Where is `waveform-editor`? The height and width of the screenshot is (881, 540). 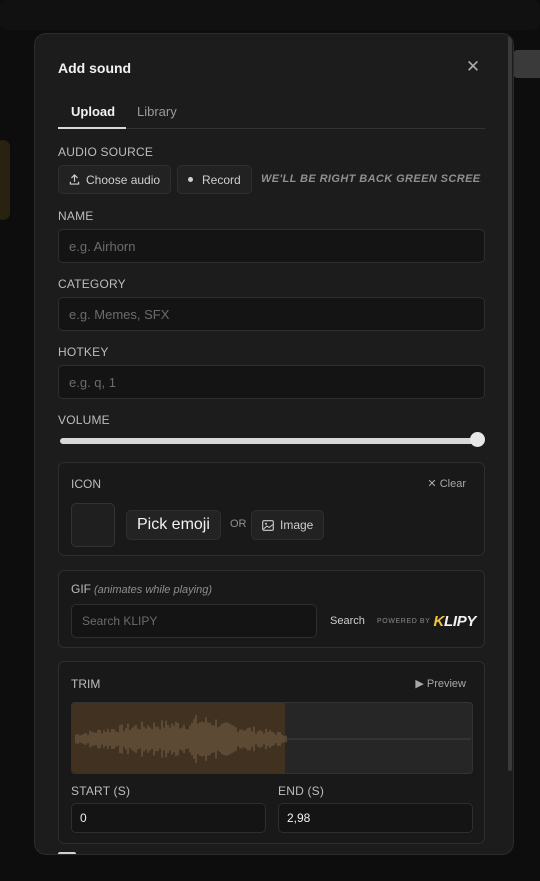
waveform-editor is located at coordinates (272, 738).